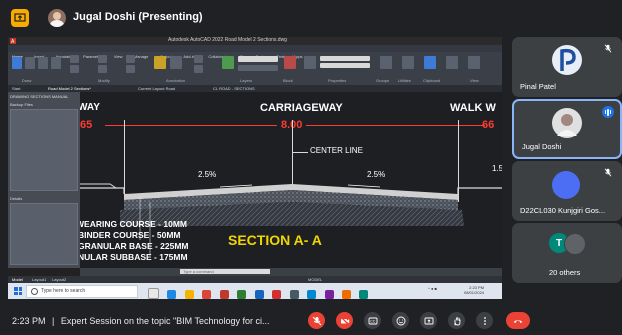  Describe the element at coordinates (39, 96) in the screenshot. I see `panel-title: DRAWING SECTIONS MANUAL` at that location.